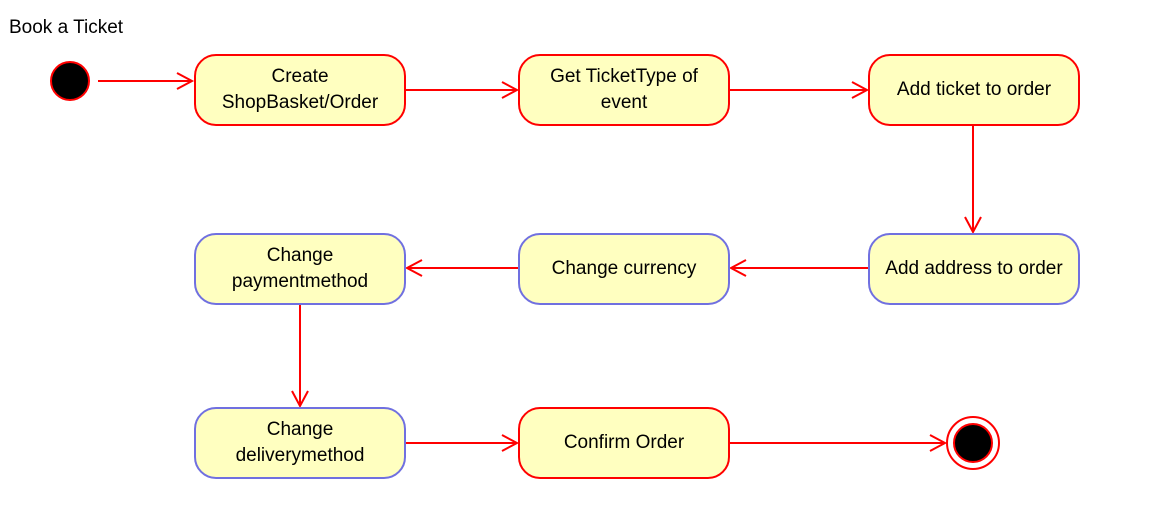  I want to click on initial-node, so click(70, 81).